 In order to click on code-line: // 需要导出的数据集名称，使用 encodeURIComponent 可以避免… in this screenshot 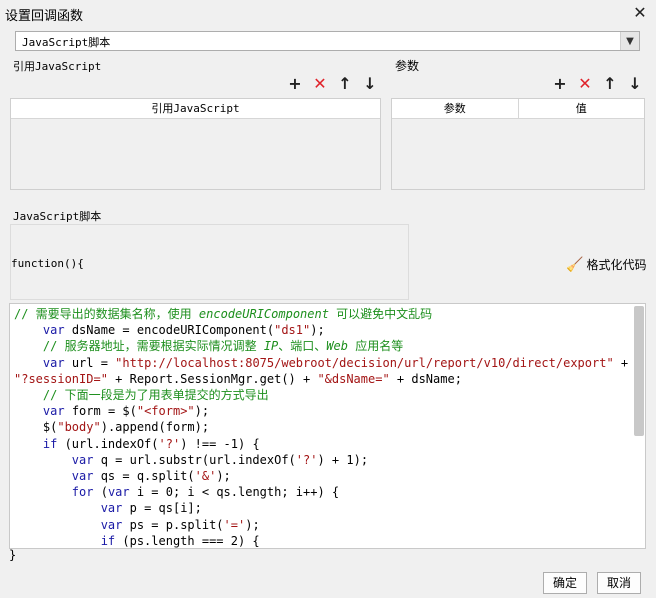, I will do `click(223, 314)`.